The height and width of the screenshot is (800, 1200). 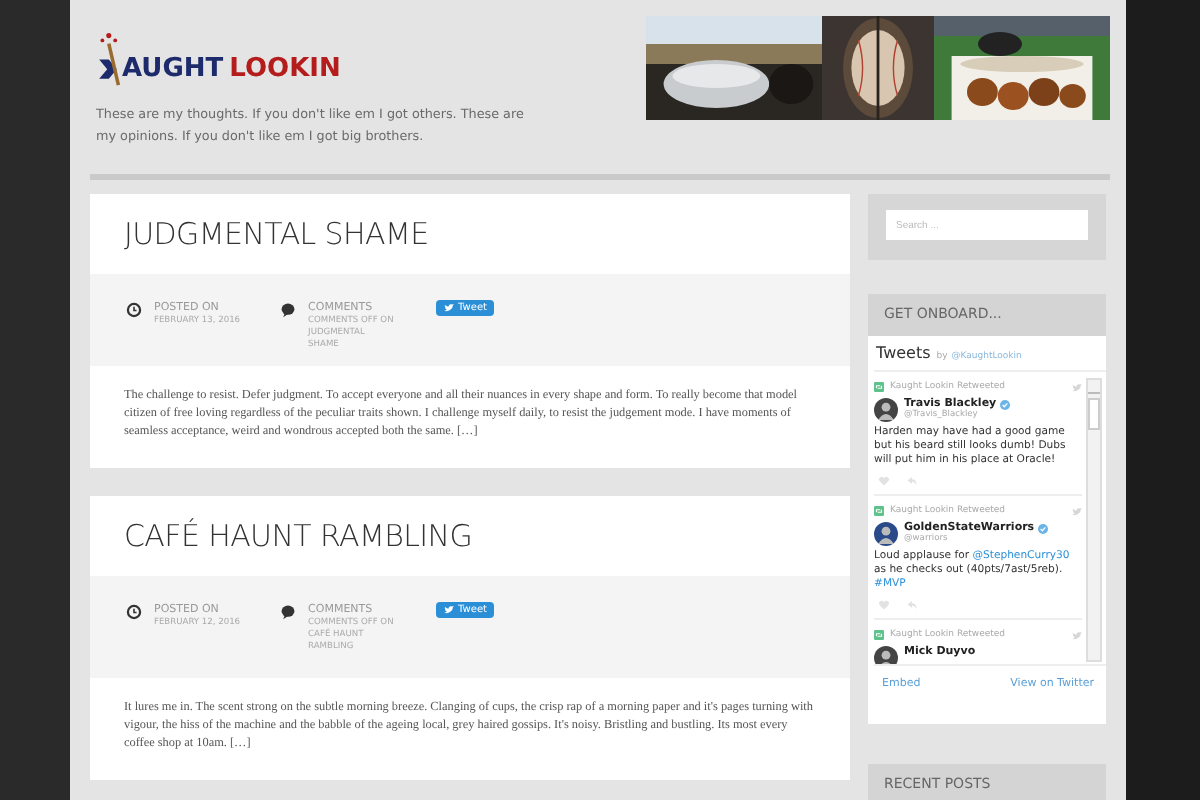 I want to click on scrollbar, so click(x=1094, y=520).